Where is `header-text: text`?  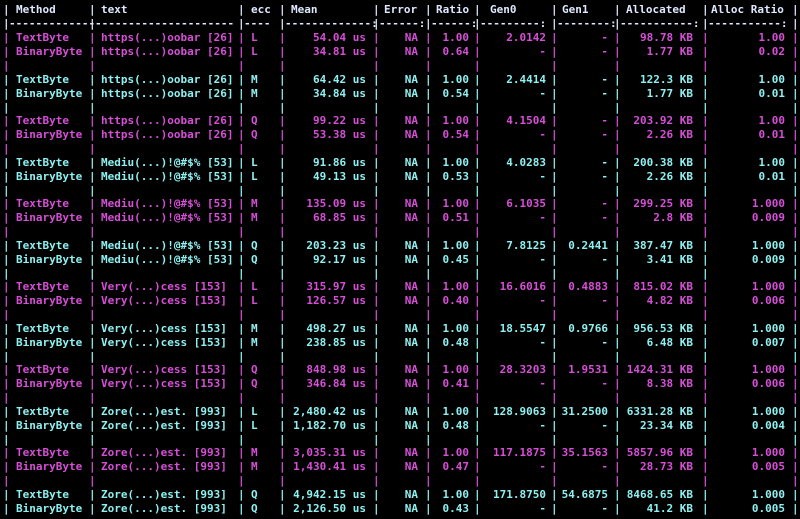 header-text: text is located at coordinates (114, 10).